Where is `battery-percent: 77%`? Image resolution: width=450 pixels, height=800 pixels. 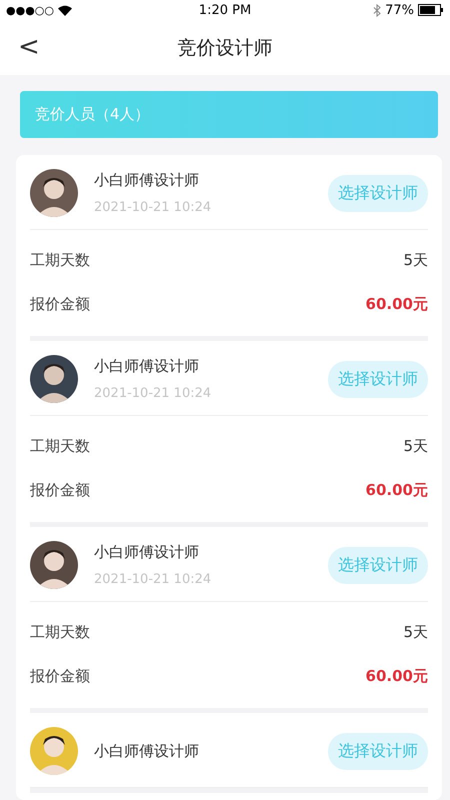
battery-percent: 77% is located at coordinates (399, 10).